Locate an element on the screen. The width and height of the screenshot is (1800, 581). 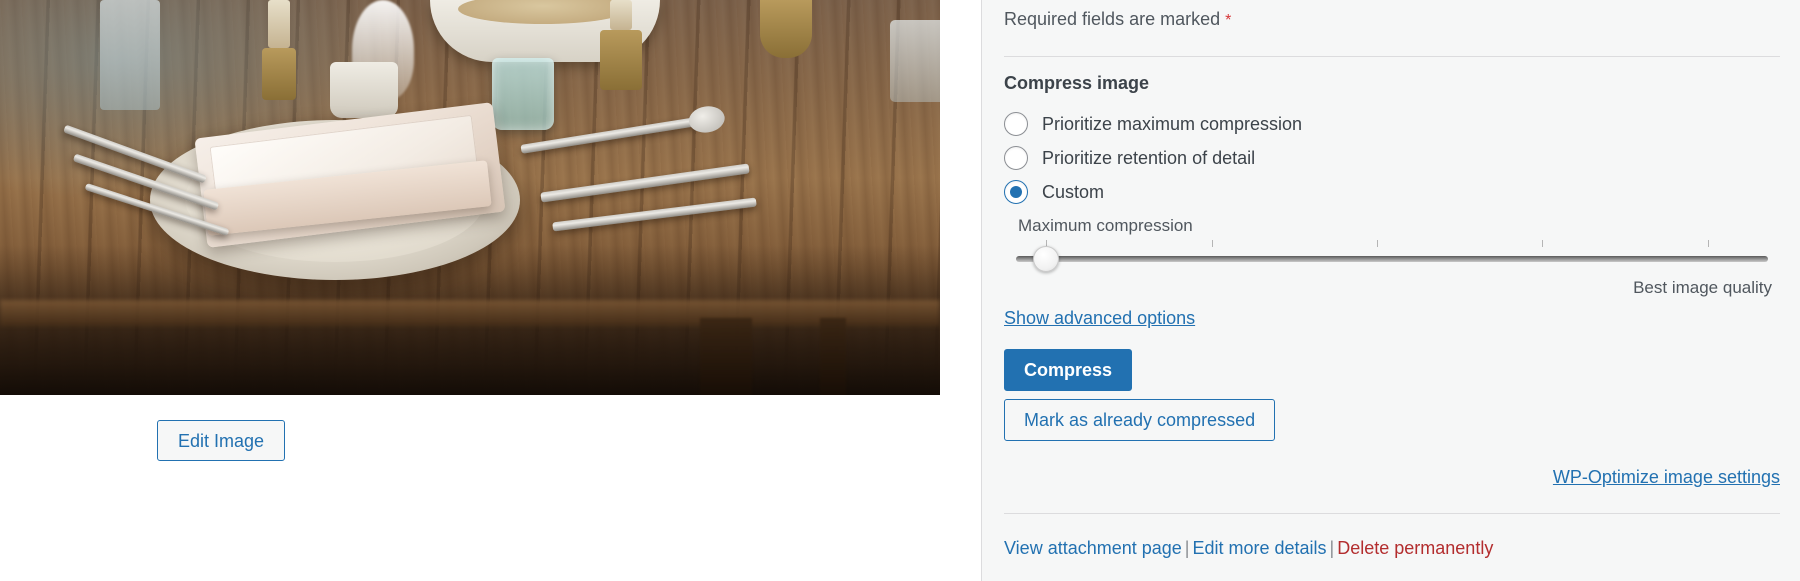
divider-bottom is located at coordinates (1392, 513).